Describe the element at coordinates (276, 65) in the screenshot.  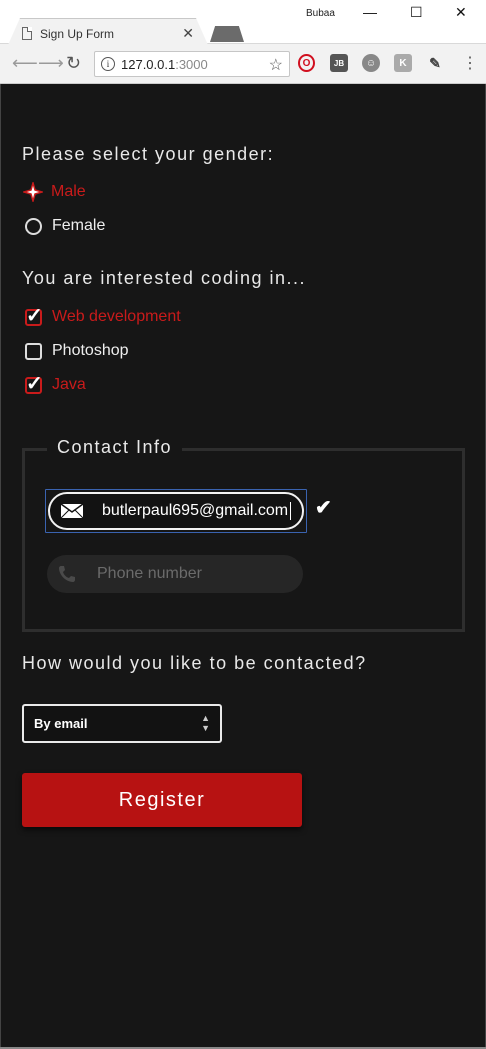
I see `bookmark-star-icon: ☆` at that location.